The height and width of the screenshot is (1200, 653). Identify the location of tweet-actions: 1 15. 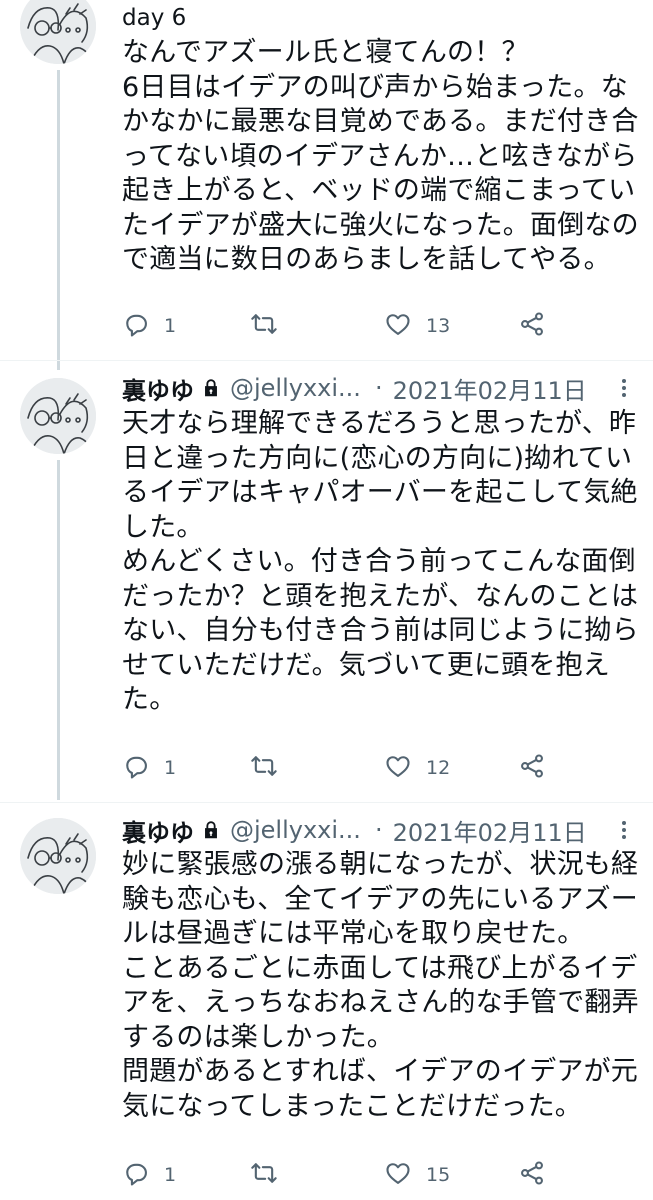
(372, 1175).